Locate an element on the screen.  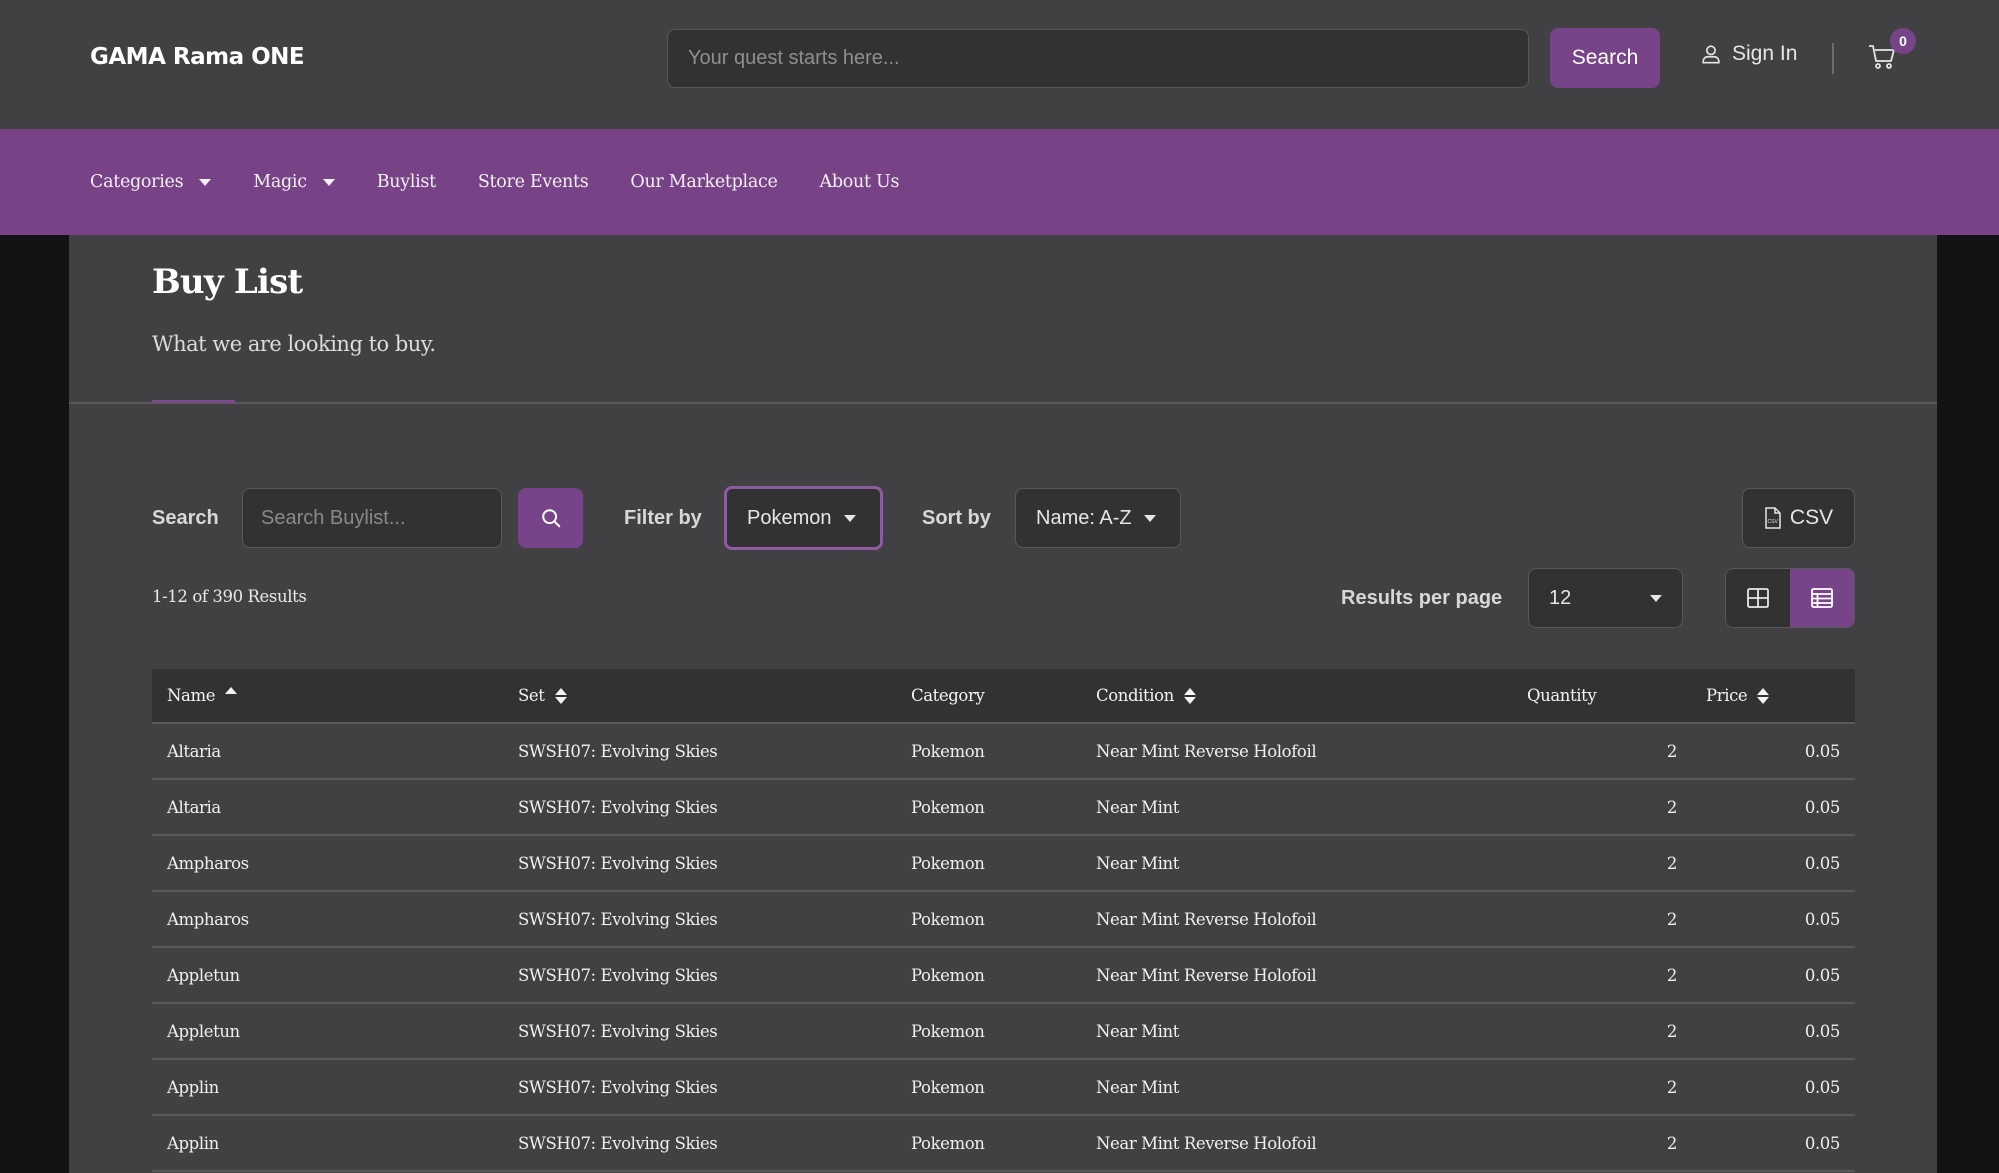
sign-in-label: Sign In is located at coordinates (1765, 53).